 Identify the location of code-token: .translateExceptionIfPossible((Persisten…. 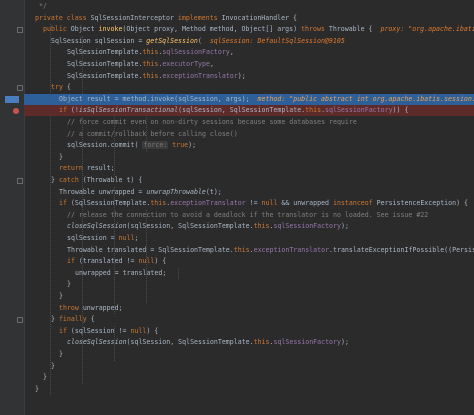
(401, 249).